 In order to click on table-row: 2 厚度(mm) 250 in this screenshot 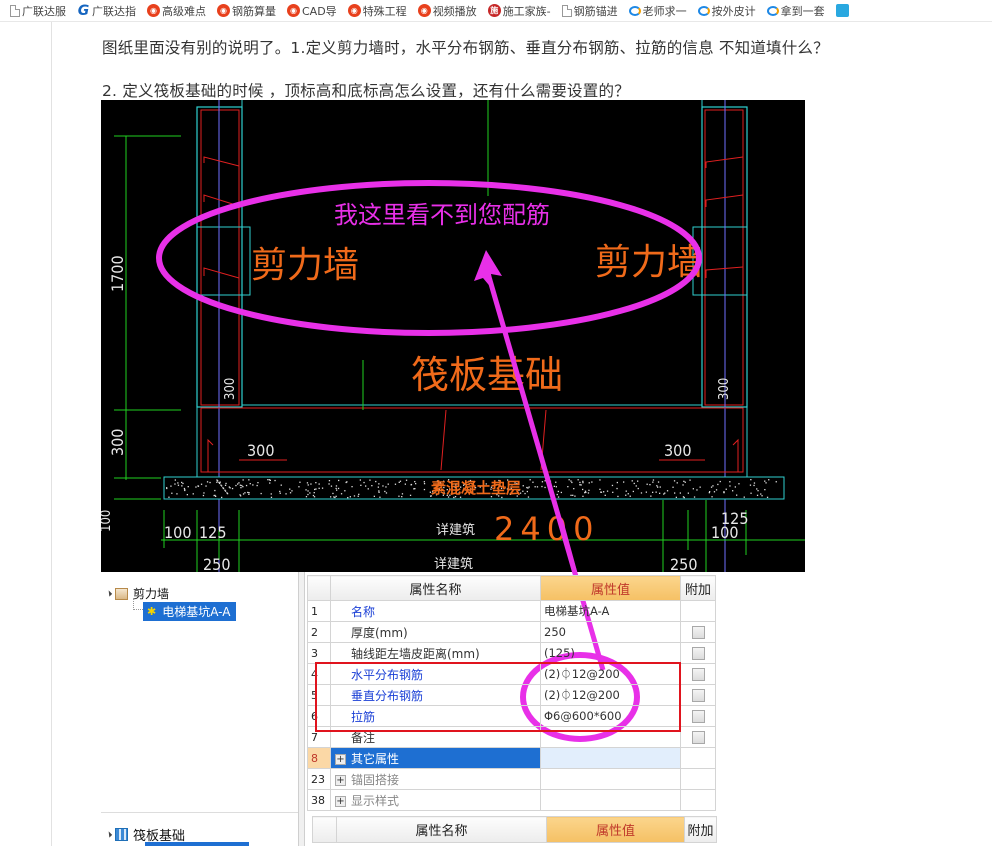, I will do `click(511, 632)`.